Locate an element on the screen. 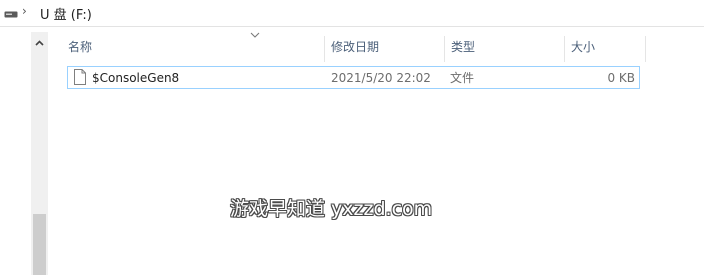  drive-icon is located at coordinates (11, 14).